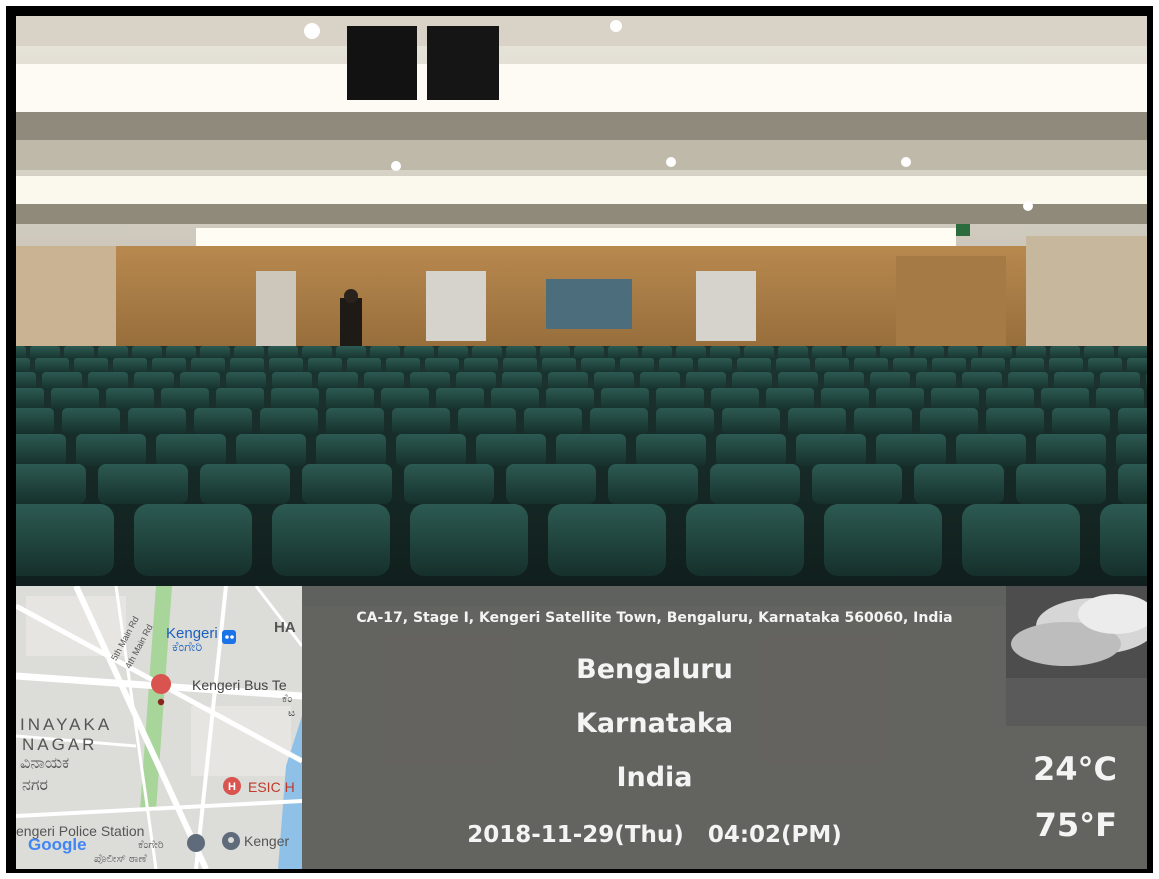 The height and width of the screenshot is (879, 1159). Describe the element at coordinates (1076, 656) in the screenshot. I see `cloudy-sky-icon` at that location.